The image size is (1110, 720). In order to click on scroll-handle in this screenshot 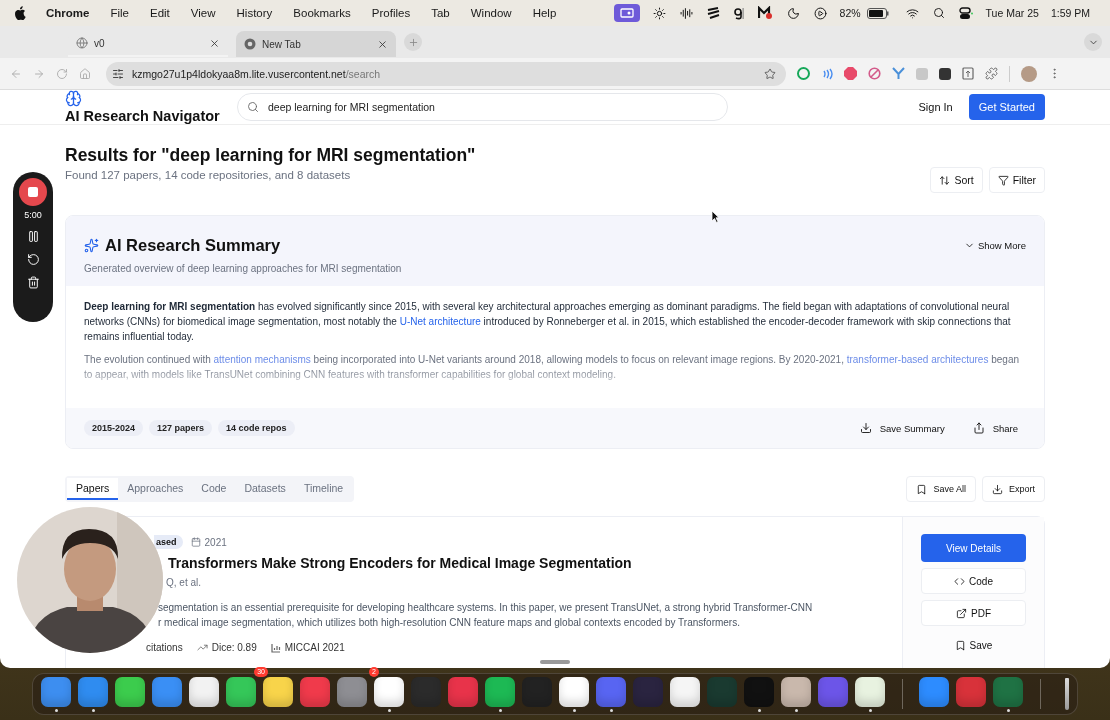, I will do `click(555, 662)`.